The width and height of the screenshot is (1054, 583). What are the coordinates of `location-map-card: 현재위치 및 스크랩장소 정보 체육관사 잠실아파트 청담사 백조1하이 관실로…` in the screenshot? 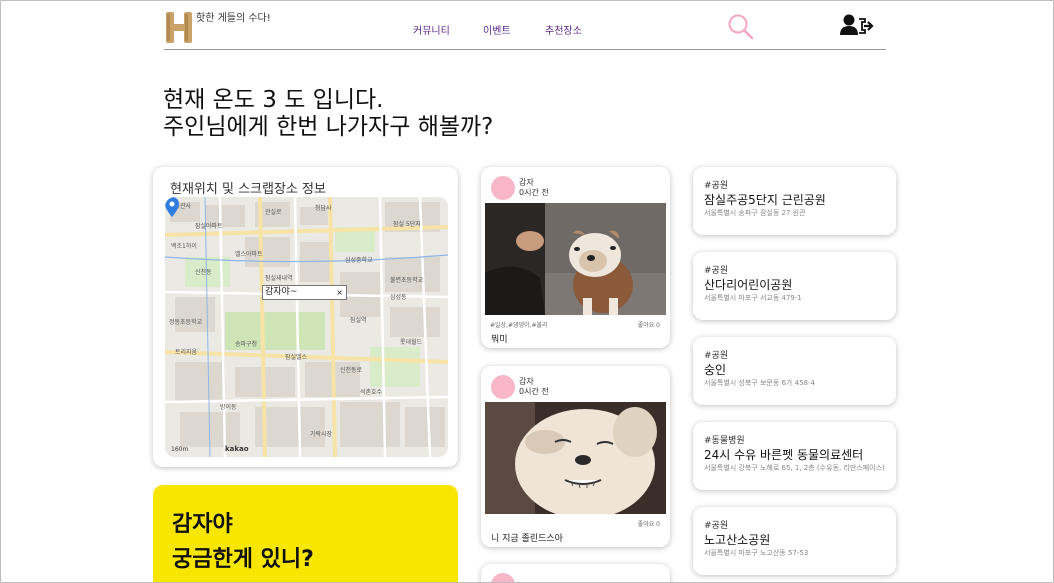 It's located at (305, 317).